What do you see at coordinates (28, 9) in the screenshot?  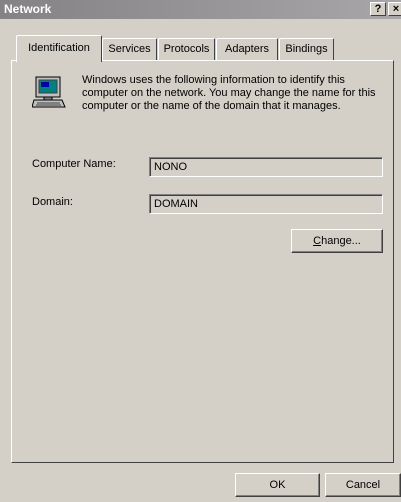 I see `window-title: Network` at bounding box center [28, 9].